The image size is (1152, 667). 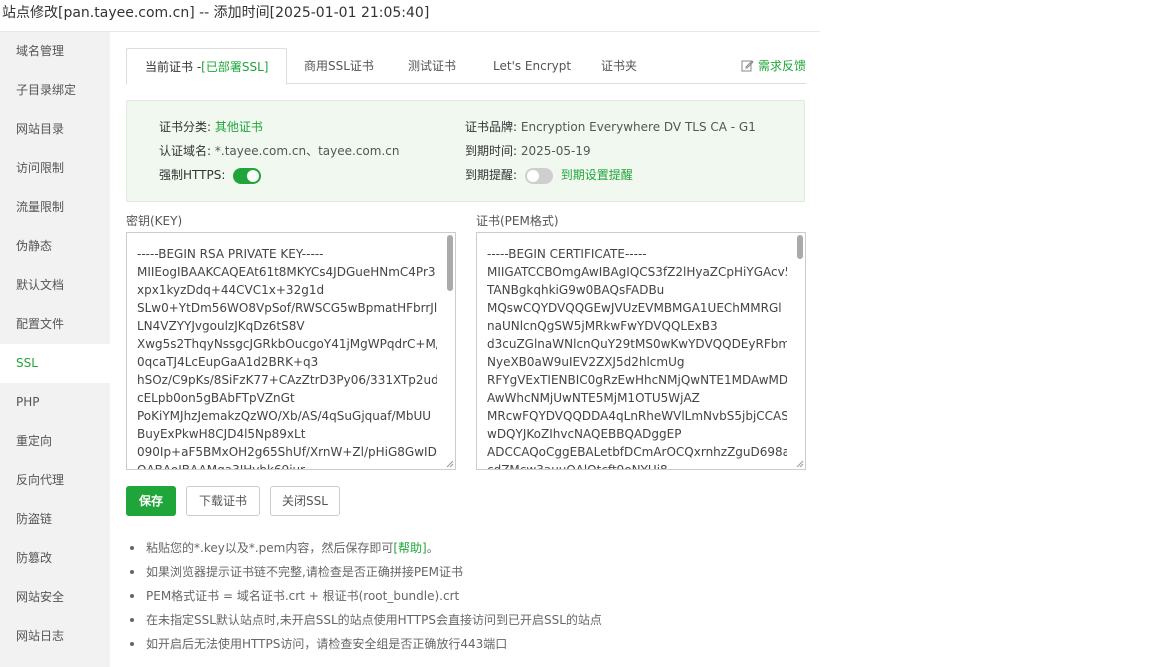 What do you see at coordinates (305, 501) in the screenshot?
I see `close-ssl-button: 关闭SSL` at bounding box center [305, 501].